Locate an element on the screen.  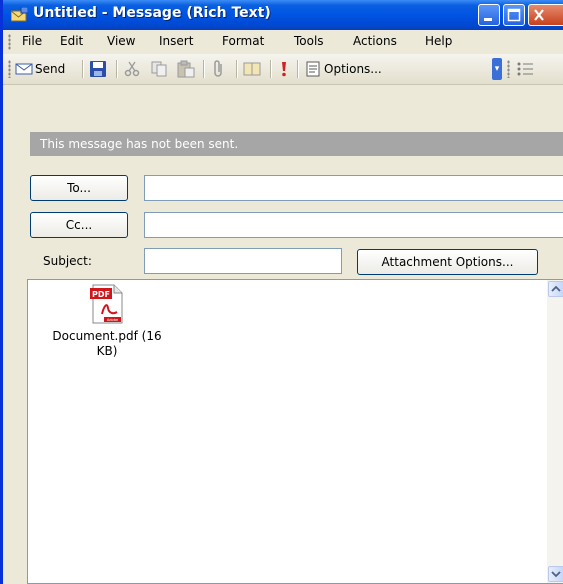
attachment-name: Document.pdf (16 KB) is located at coordinates (107, 343).